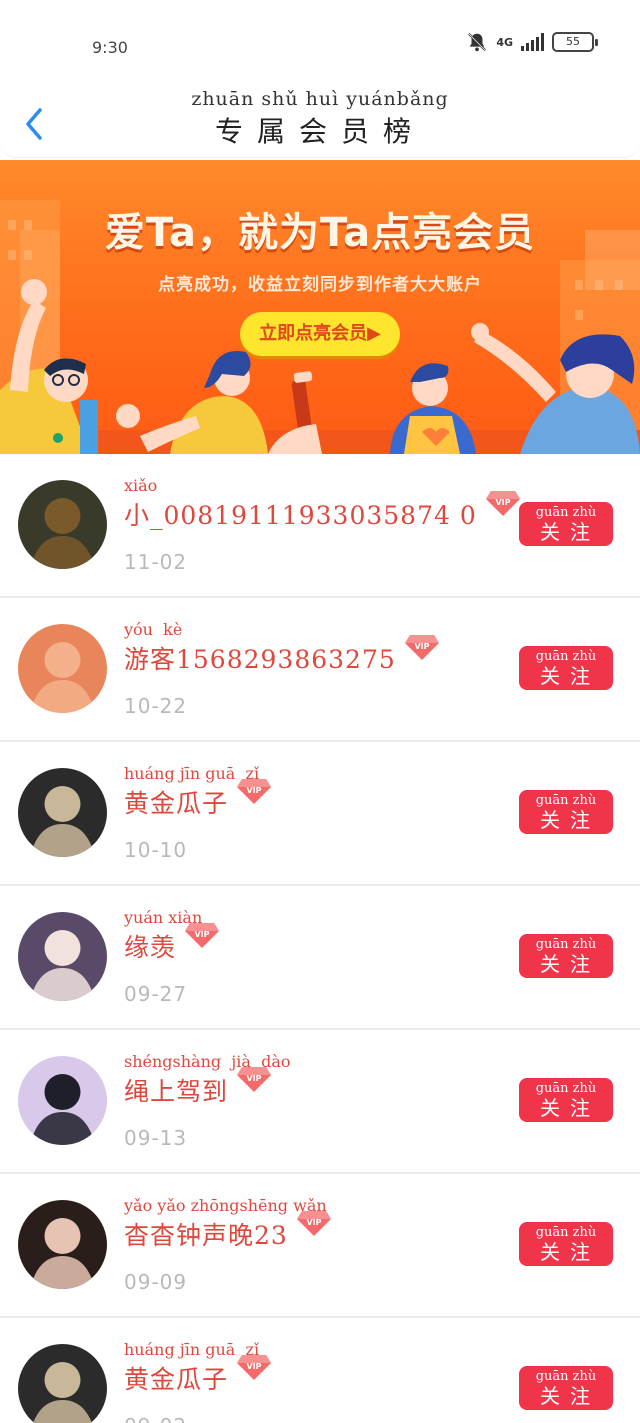 This screenshot has width=640, height=1423. What do you see at coordinates (504, 42) in the screenshot?
I see `network-type: 4G` at bounding box center [504, 42].